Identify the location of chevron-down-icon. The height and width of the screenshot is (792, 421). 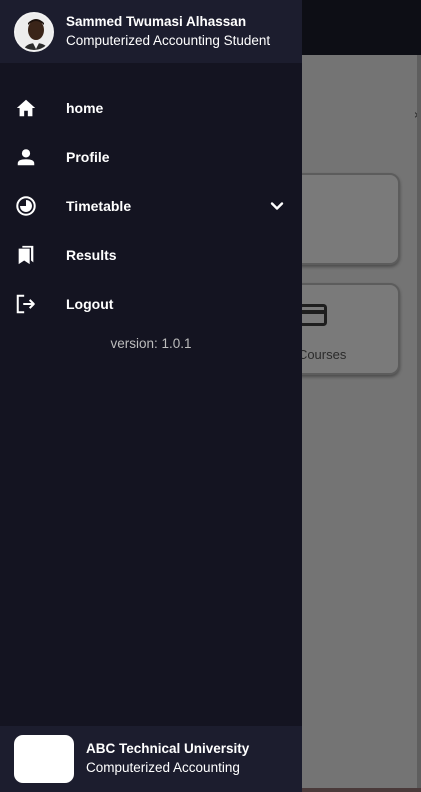
(277, 206).